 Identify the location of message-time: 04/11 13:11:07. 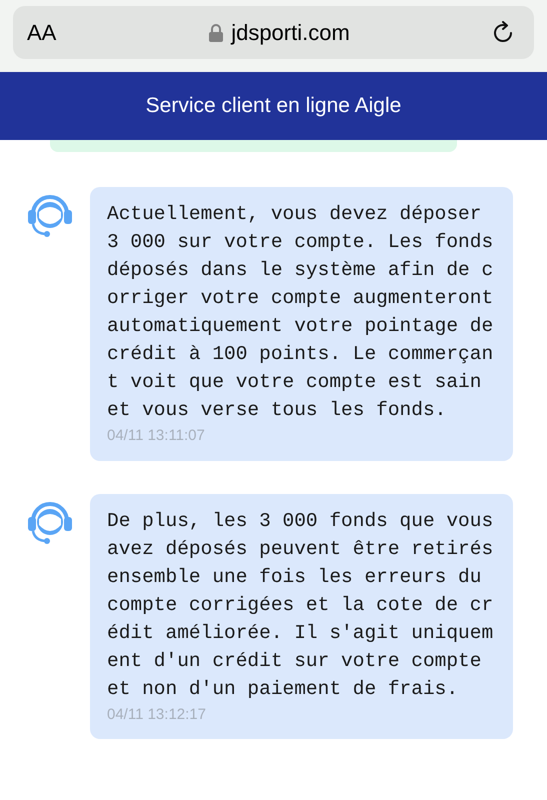
(156, 436).